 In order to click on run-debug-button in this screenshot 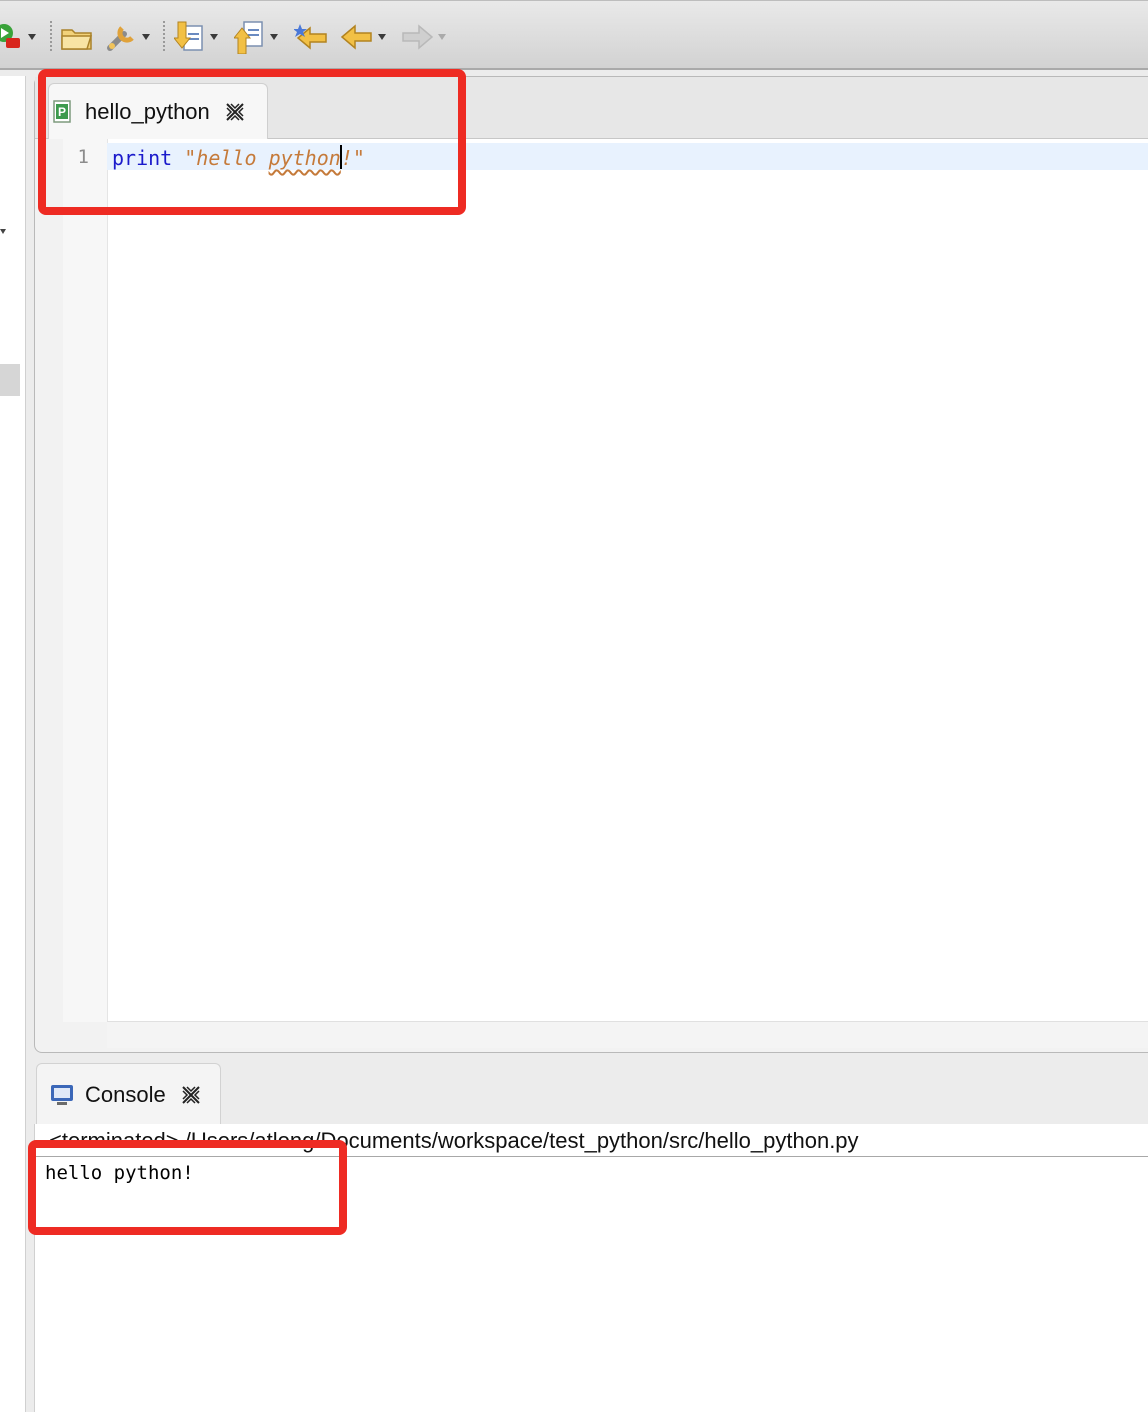, I will do `click(18, 37)`.